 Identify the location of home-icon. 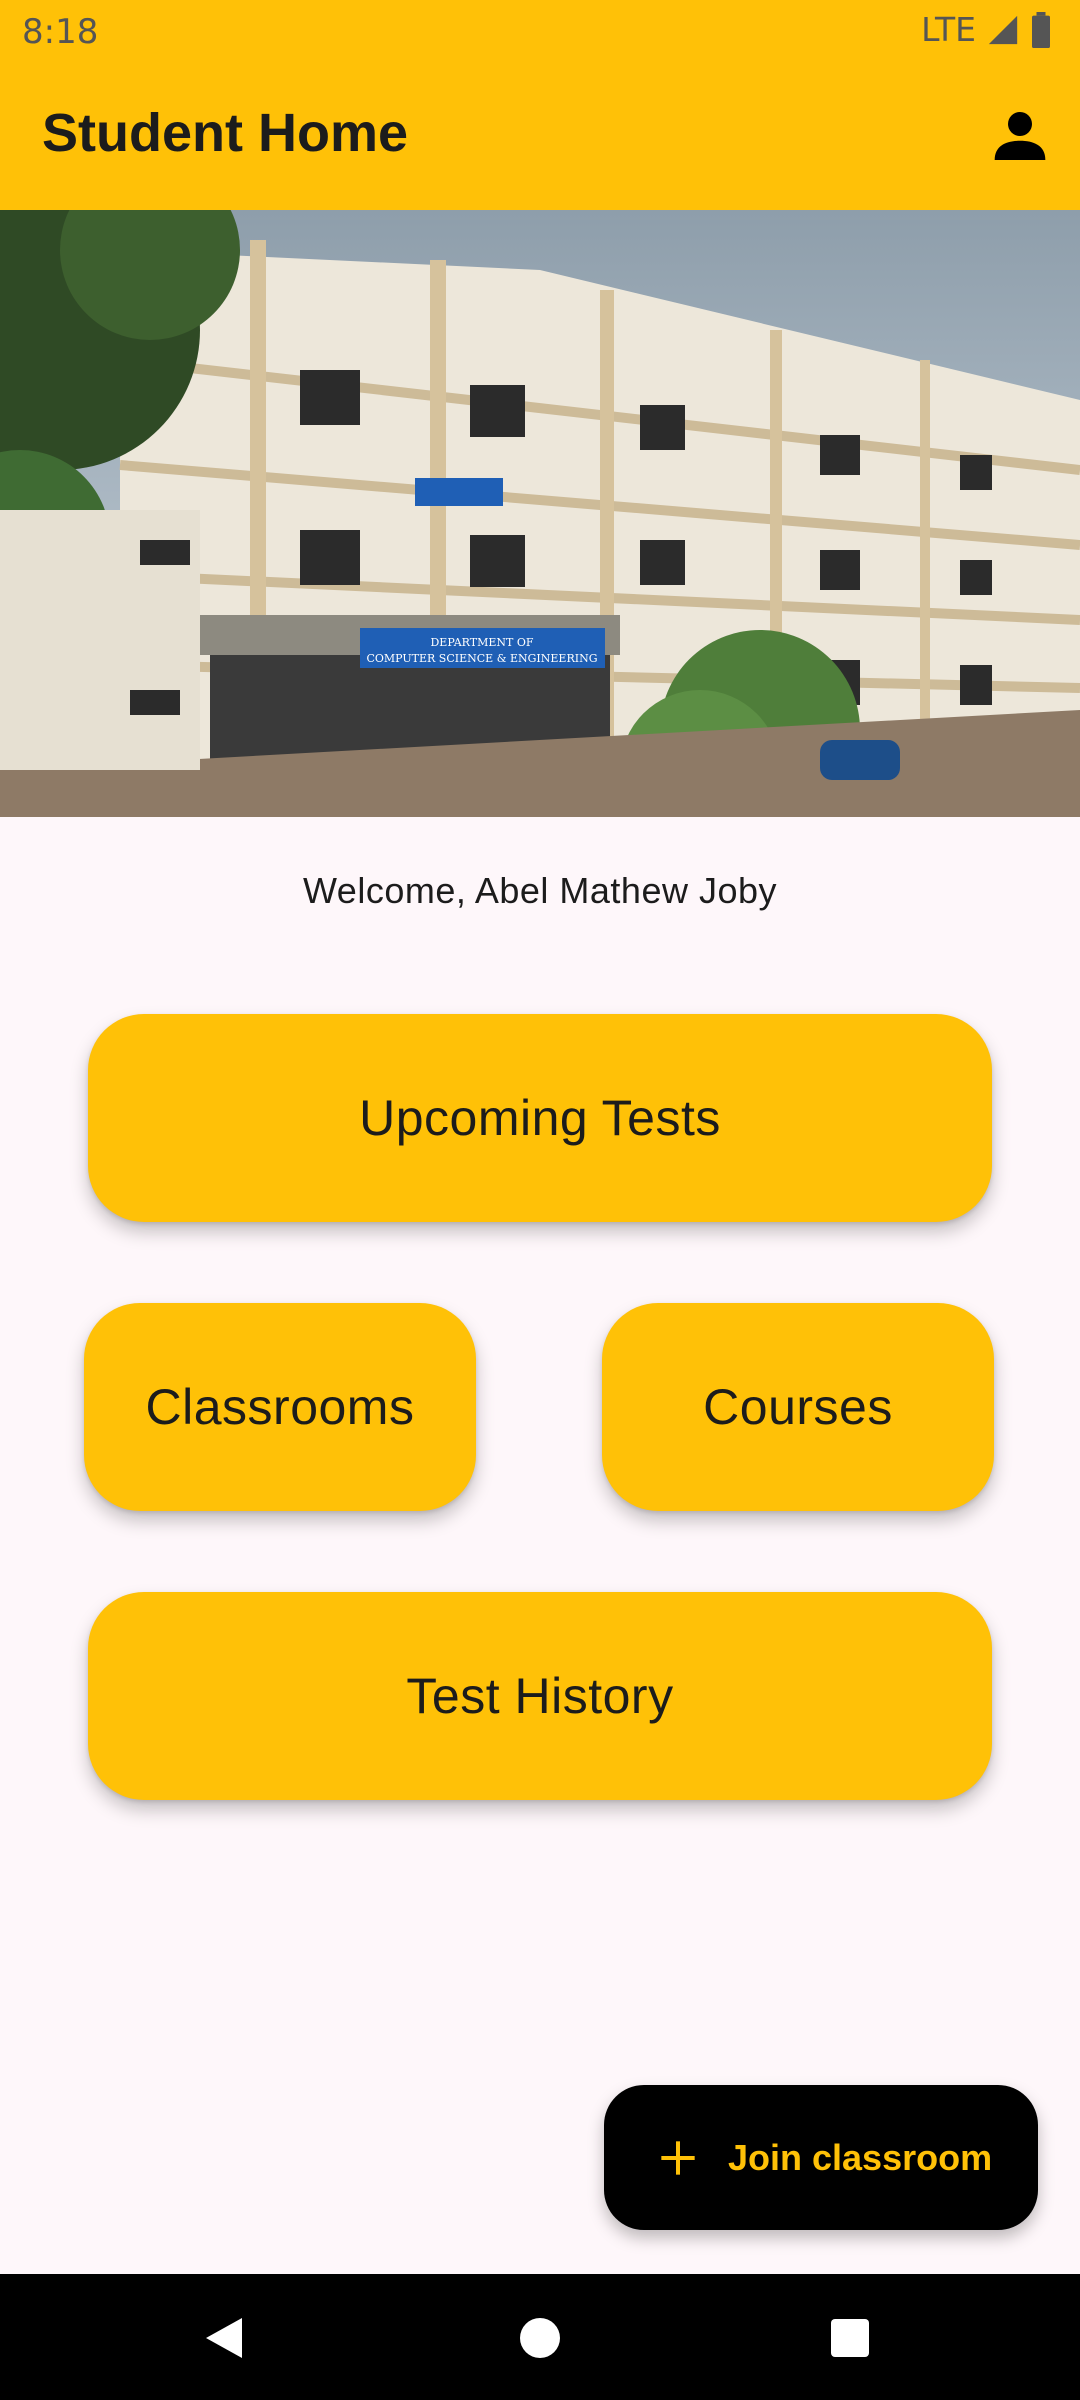
(540, 2338).